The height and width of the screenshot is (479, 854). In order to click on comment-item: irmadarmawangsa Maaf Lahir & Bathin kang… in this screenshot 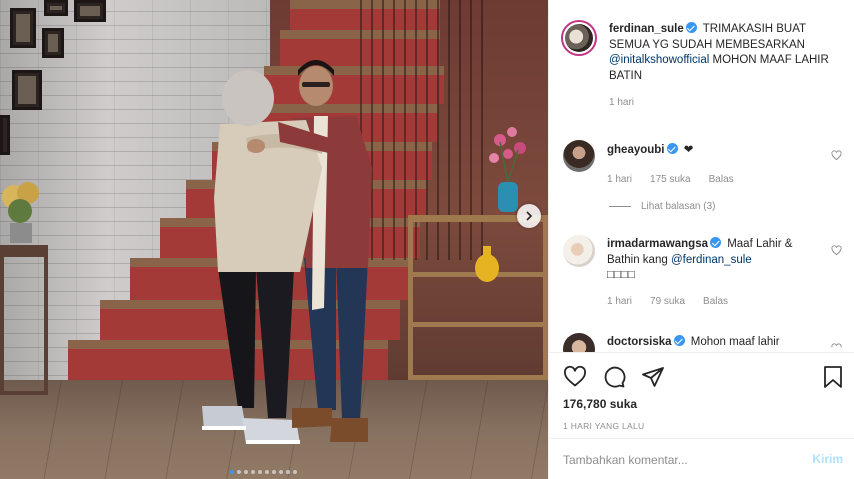, I will do `click(705, 271)`.